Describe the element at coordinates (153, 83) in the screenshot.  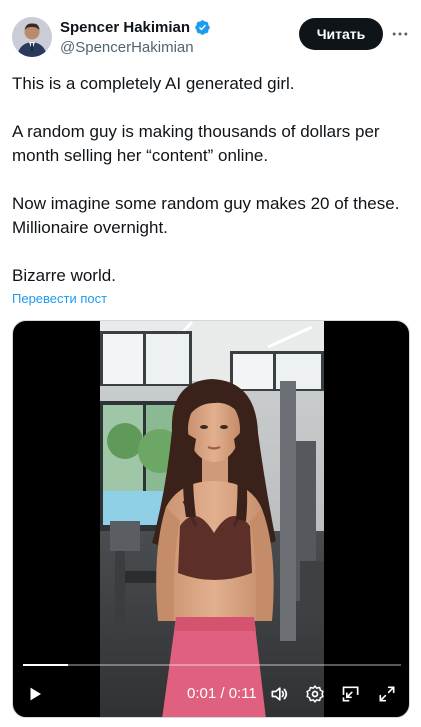
I see `tweet-text-paragraph: This is a completely AI generated girl.` at that location.